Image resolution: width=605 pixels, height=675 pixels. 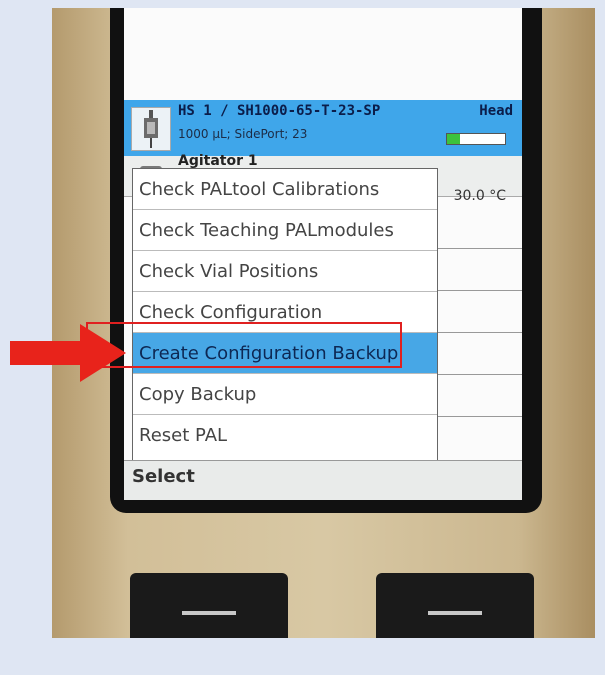 What do you see at coordinates (285, 230) in the screenshot?
I see `menu-item-check-teaching-palmodules: Check Teaching PALmodules` at bounding box center [285, 230].